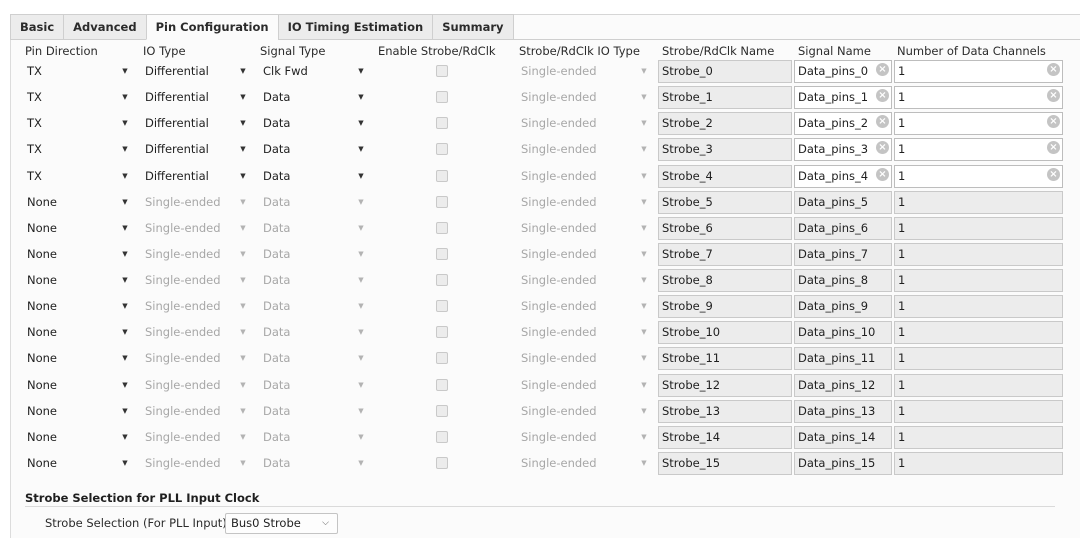 The height and width of the screenshot is (538, 1080). What do you see at coordinates (212, 27) in the screenshot?
I see `tab-pin-configuration: Pin Configuration` at bounding box center [212, 27].